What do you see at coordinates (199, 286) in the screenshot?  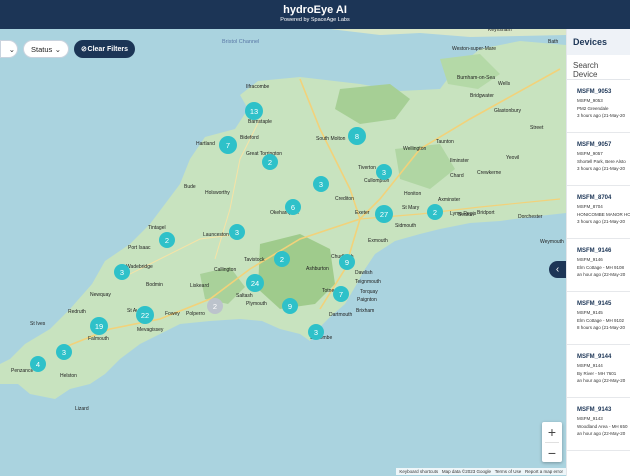 I see `place-label: Liskeard` at bounding box center [199, 286].